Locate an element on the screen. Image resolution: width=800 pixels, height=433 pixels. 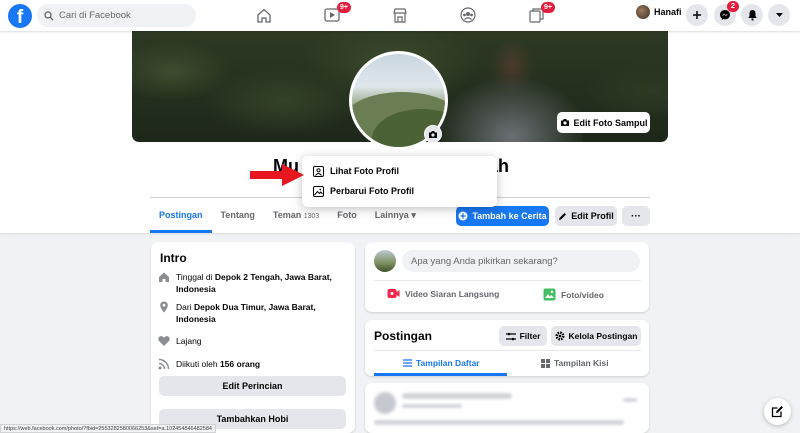
manage-posts-button: Kelola Postingan is located at coordinates (596, 336).